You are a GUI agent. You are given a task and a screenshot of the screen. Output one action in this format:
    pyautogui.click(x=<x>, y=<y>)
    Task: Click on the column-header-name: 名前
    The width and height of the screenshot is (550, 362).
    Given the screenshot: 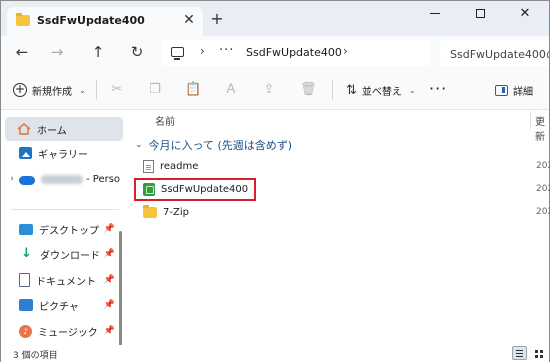 What is the action you would take?
    pyautogui.click(x=165, y=120)
    